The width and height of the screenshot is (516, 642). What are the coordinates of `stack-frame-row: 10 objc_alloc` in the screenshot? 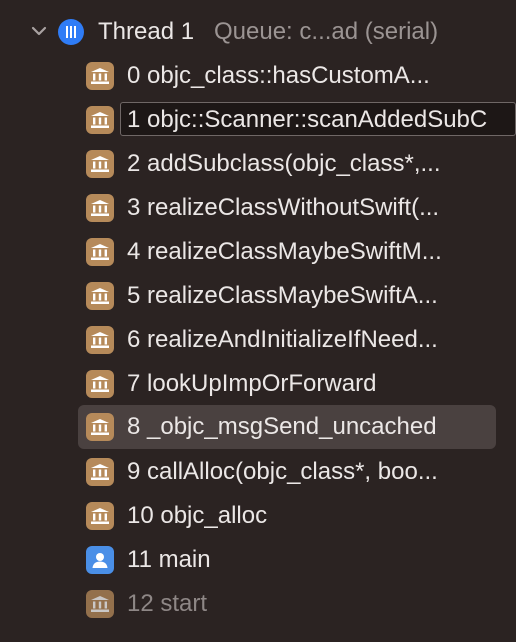 It's located at (258, 516).